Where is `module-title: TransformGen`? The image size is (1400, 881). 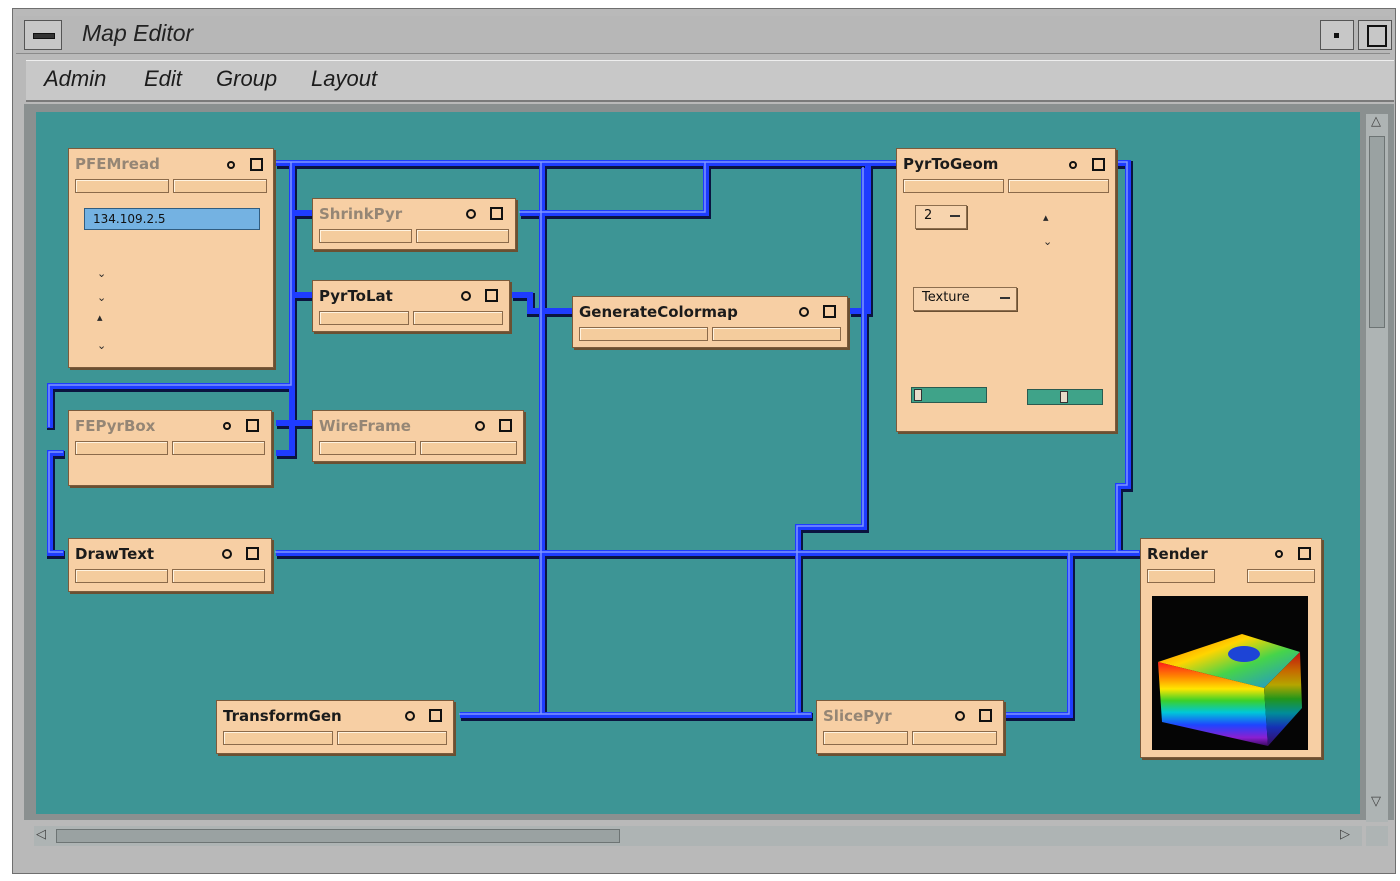 module-title: TransformGen is located at coordinates (282, 716).